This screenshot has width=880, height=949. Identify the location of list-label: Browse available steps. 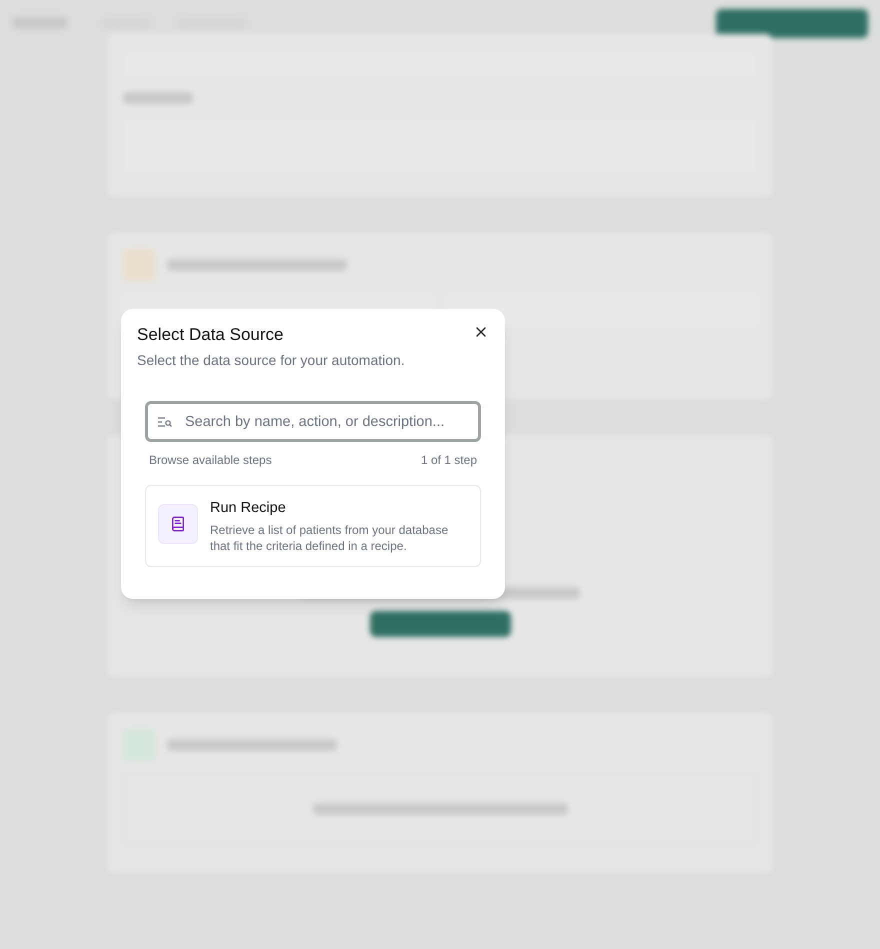
(210, 460).